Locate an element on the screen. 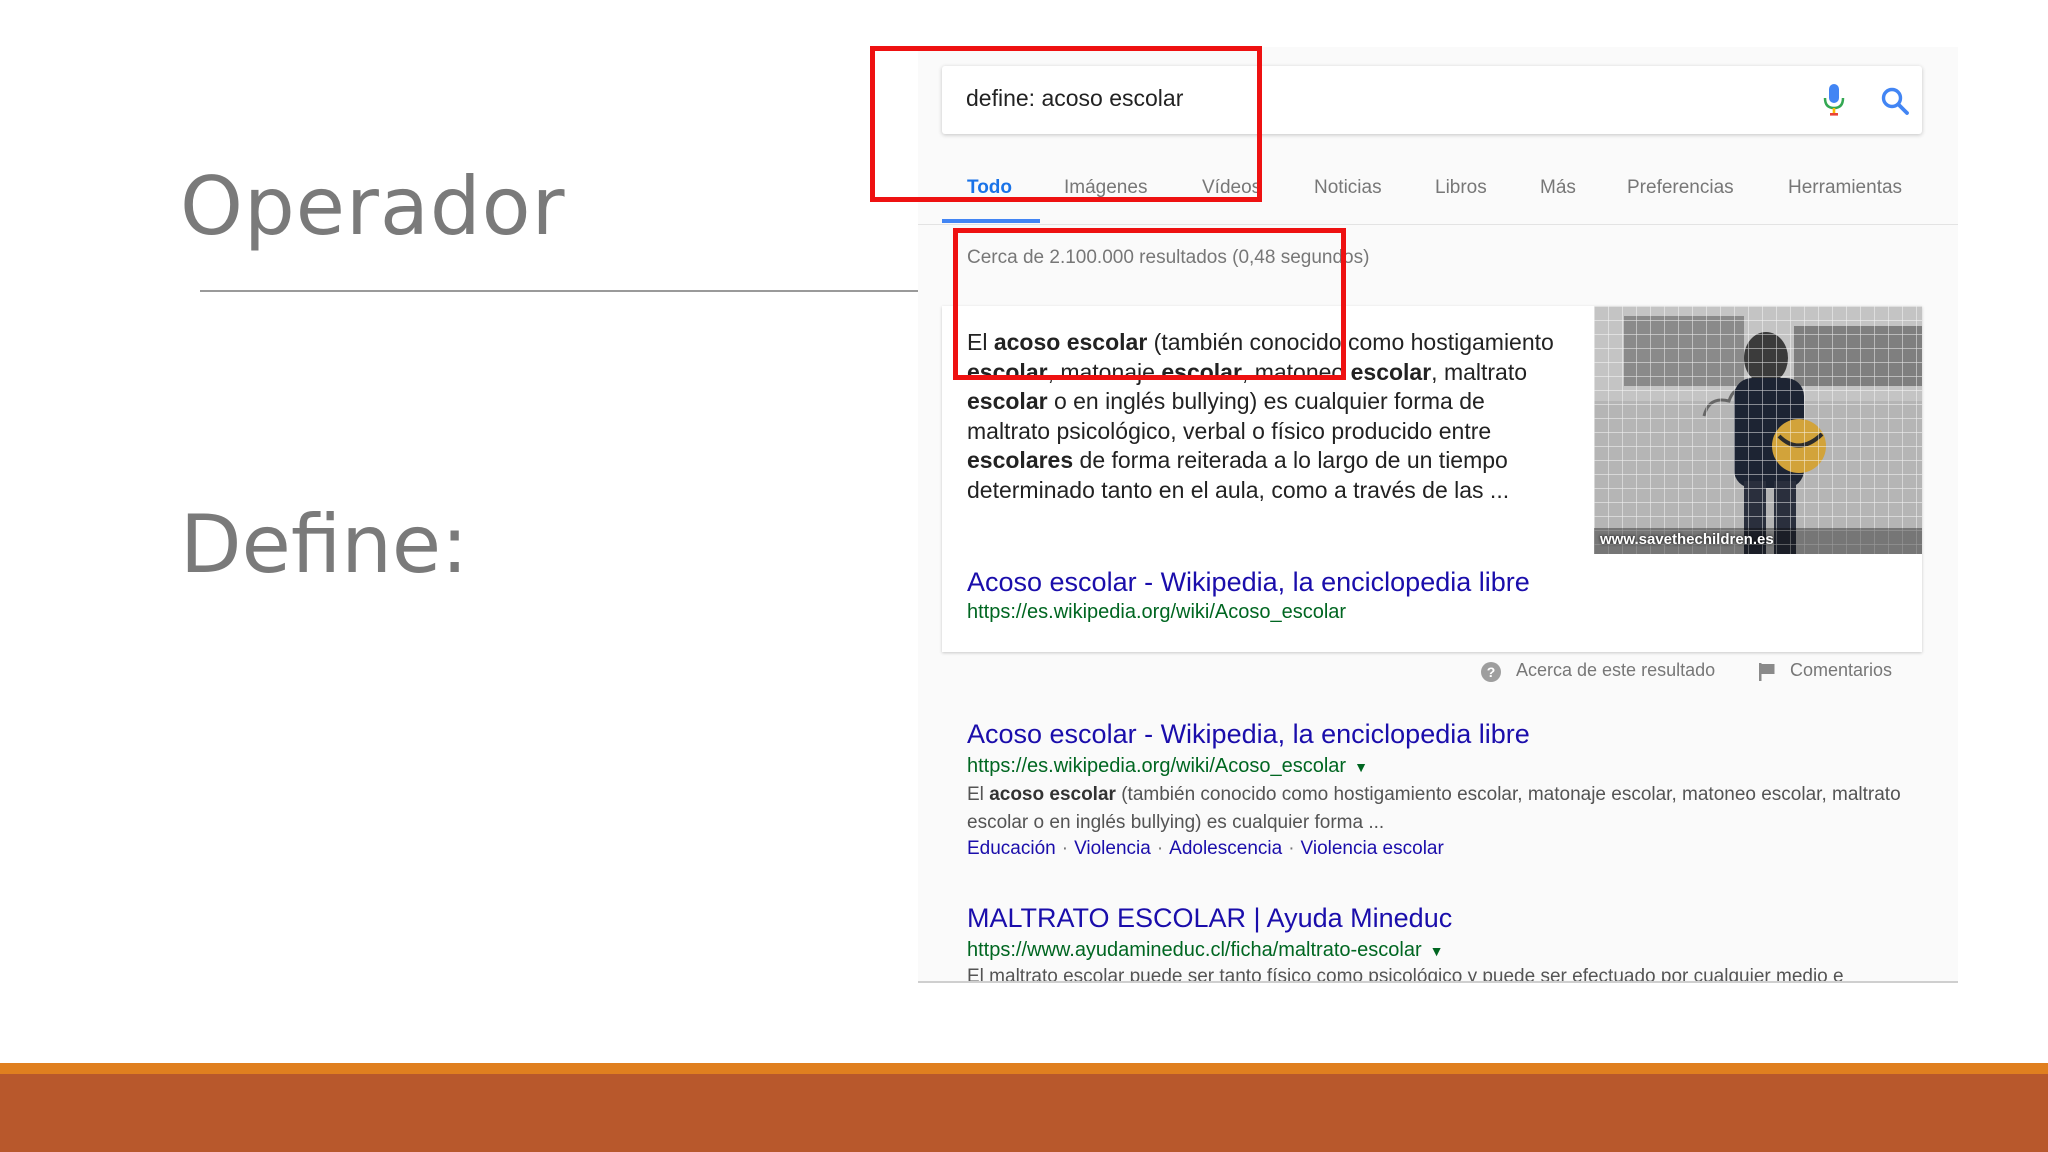  annotation-box-definition is located at coordinates (1149, 304).